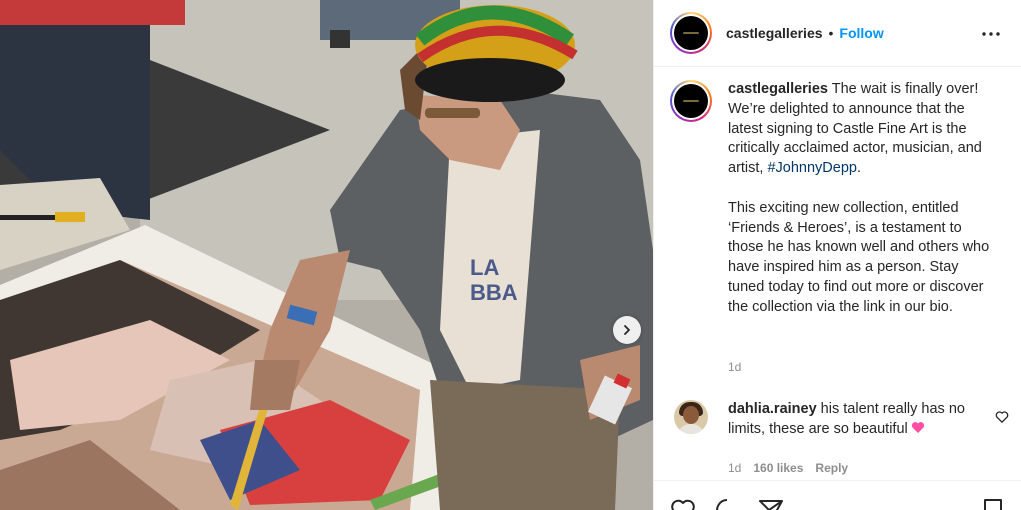  Describe the element at coordinates (917, 427) in the screenshot. I see `pink-heart-emoji-icon` at that location.